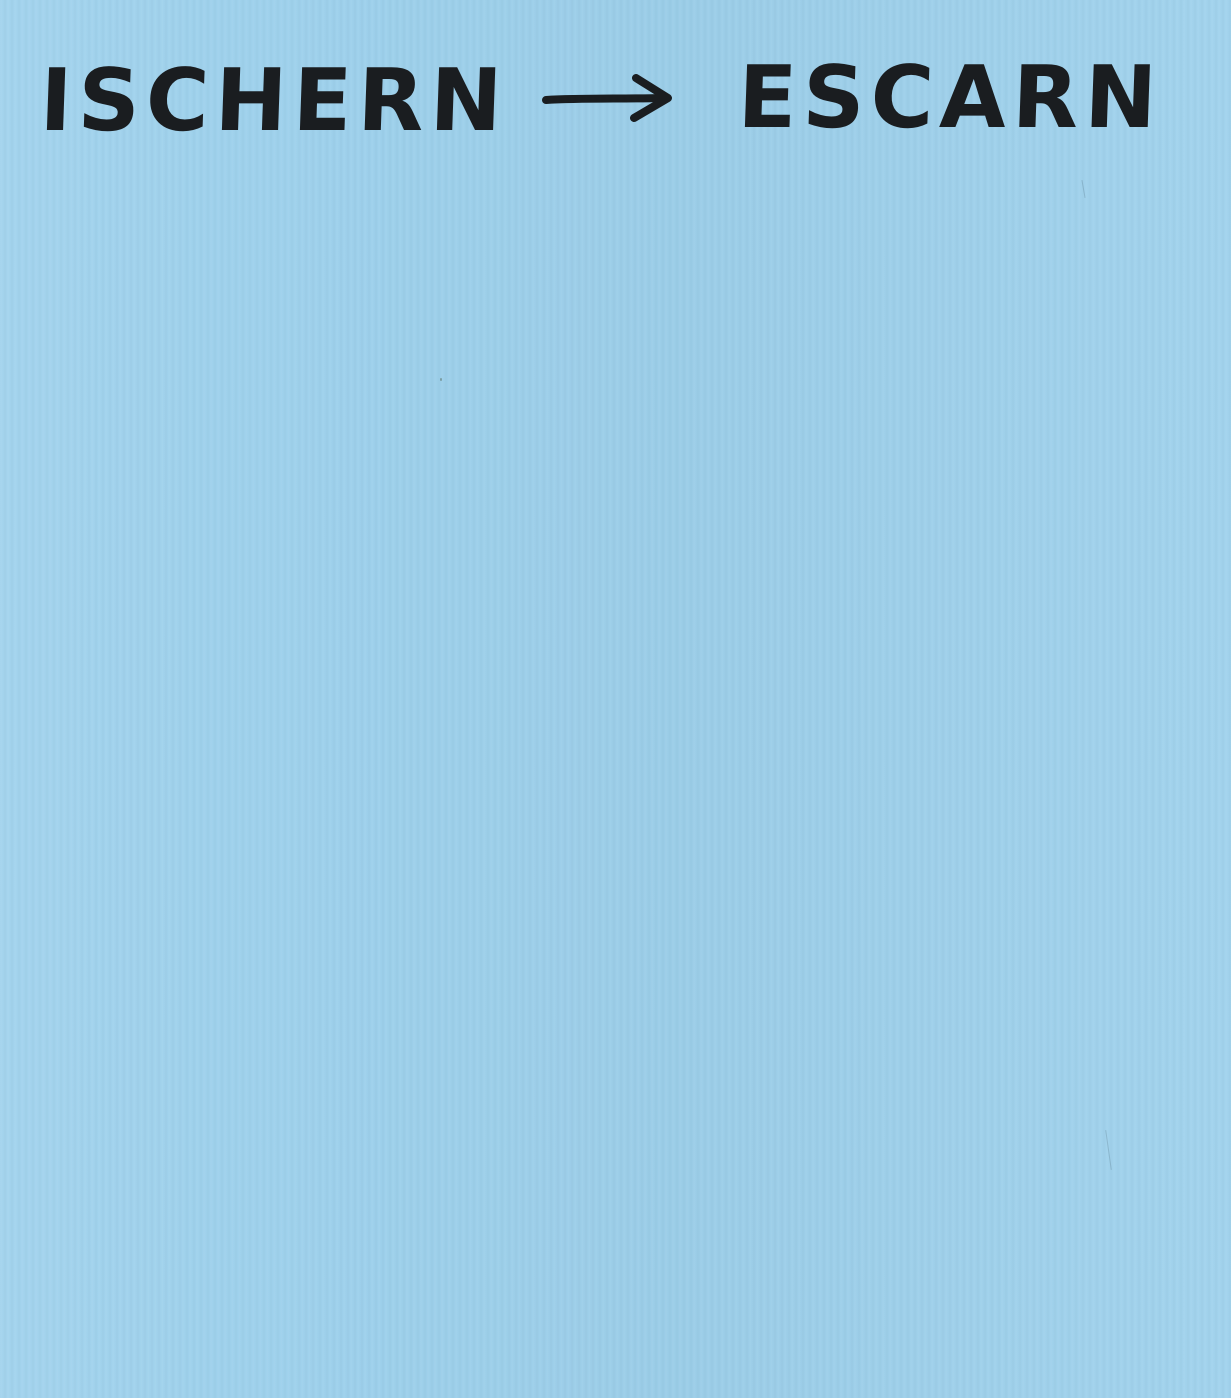 This screenshot has height=1398, width=1231. Describe the element at coordinates (274, 101) in the screenshot. I see `source-word: ISCHERN` at that location.